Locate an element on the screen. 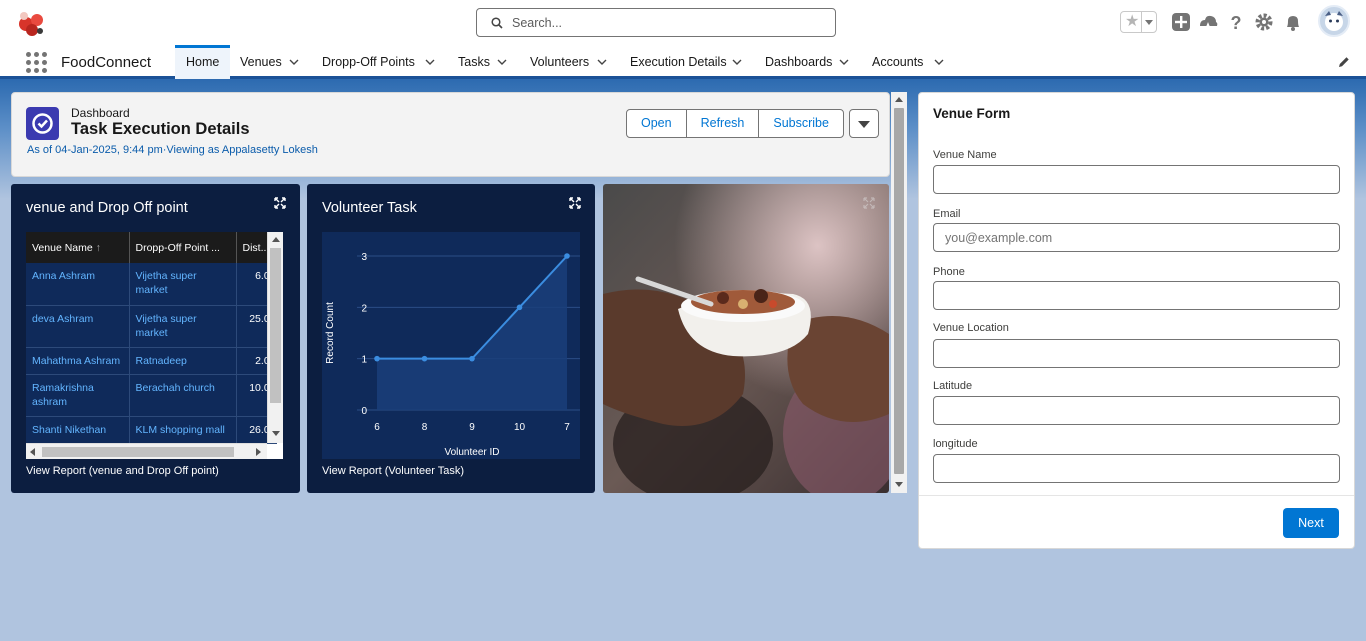 This screenshot has width=1366, height=641. scroll-right-icon is located at coordinates (258, 452).